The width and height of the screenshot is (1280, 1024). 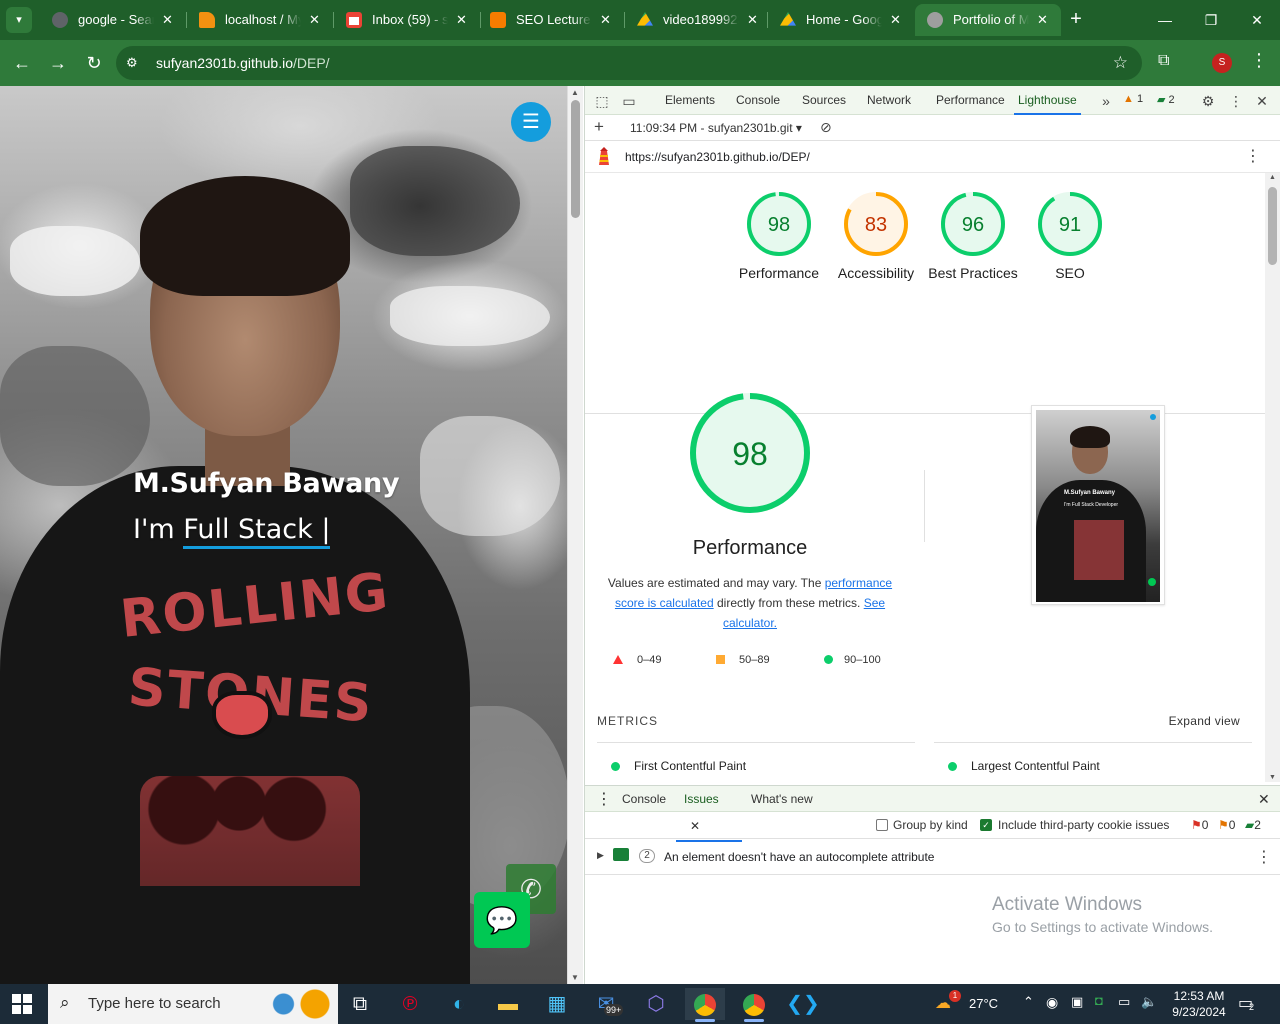 I want to click on drawer-tab-whats-new: What's new, so click(x=782, y=799).